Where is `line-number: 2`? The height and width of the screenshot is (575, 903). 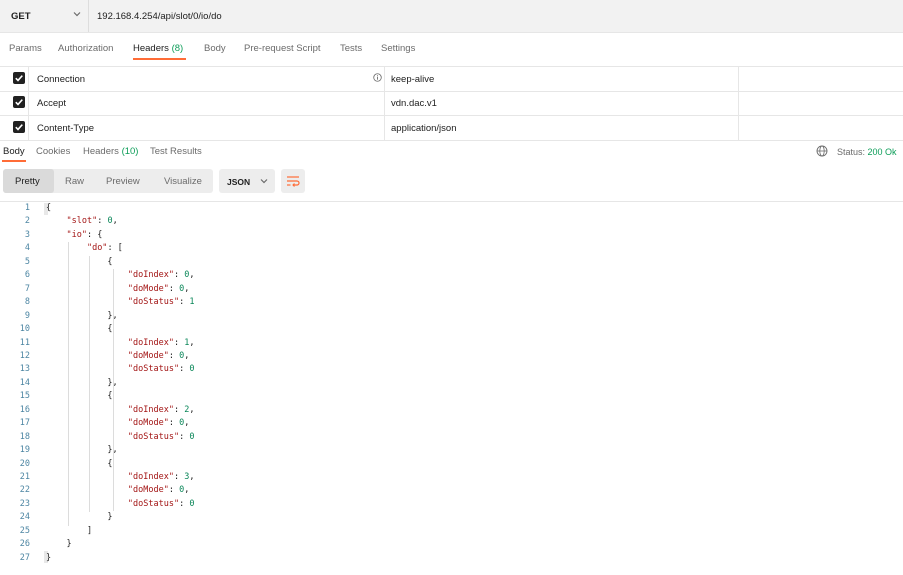 line-number: 2 is located at coordinates (27, 221).